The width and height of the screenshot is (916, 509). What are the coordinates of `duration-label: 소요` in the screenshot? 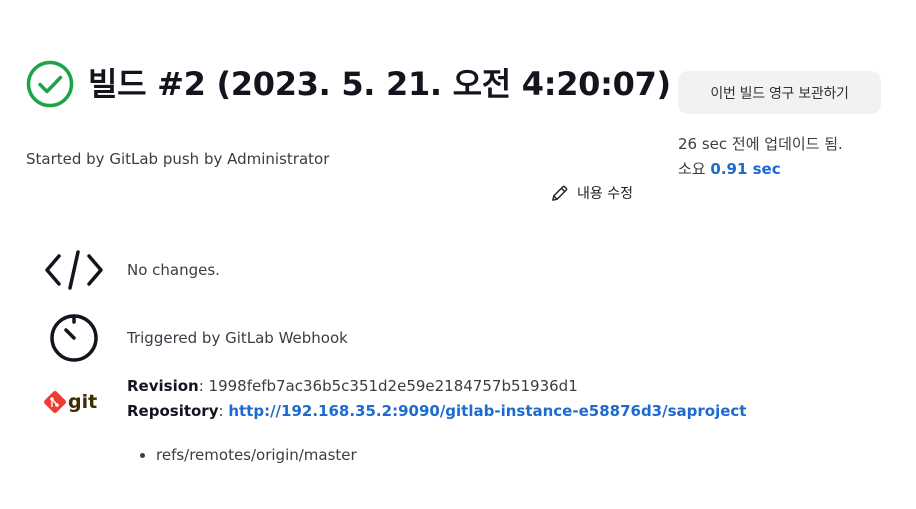 It's located at (692, 169).